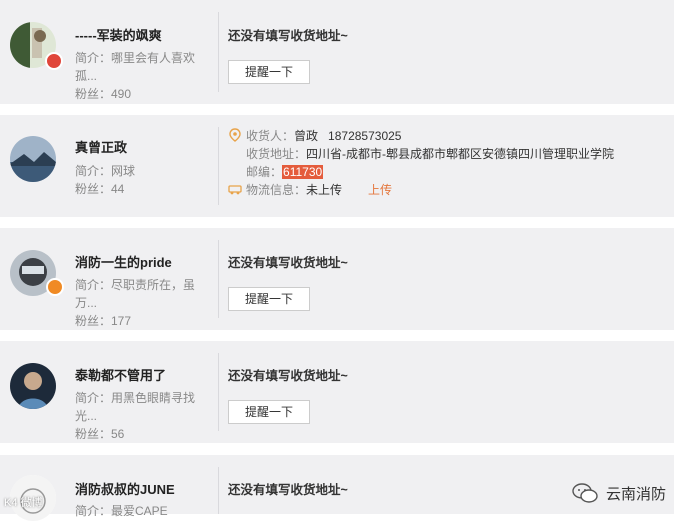  Describe the element at coordinates (140, 434) in the screenshot. I see `follower-fans: 粉丝：56` at that location.